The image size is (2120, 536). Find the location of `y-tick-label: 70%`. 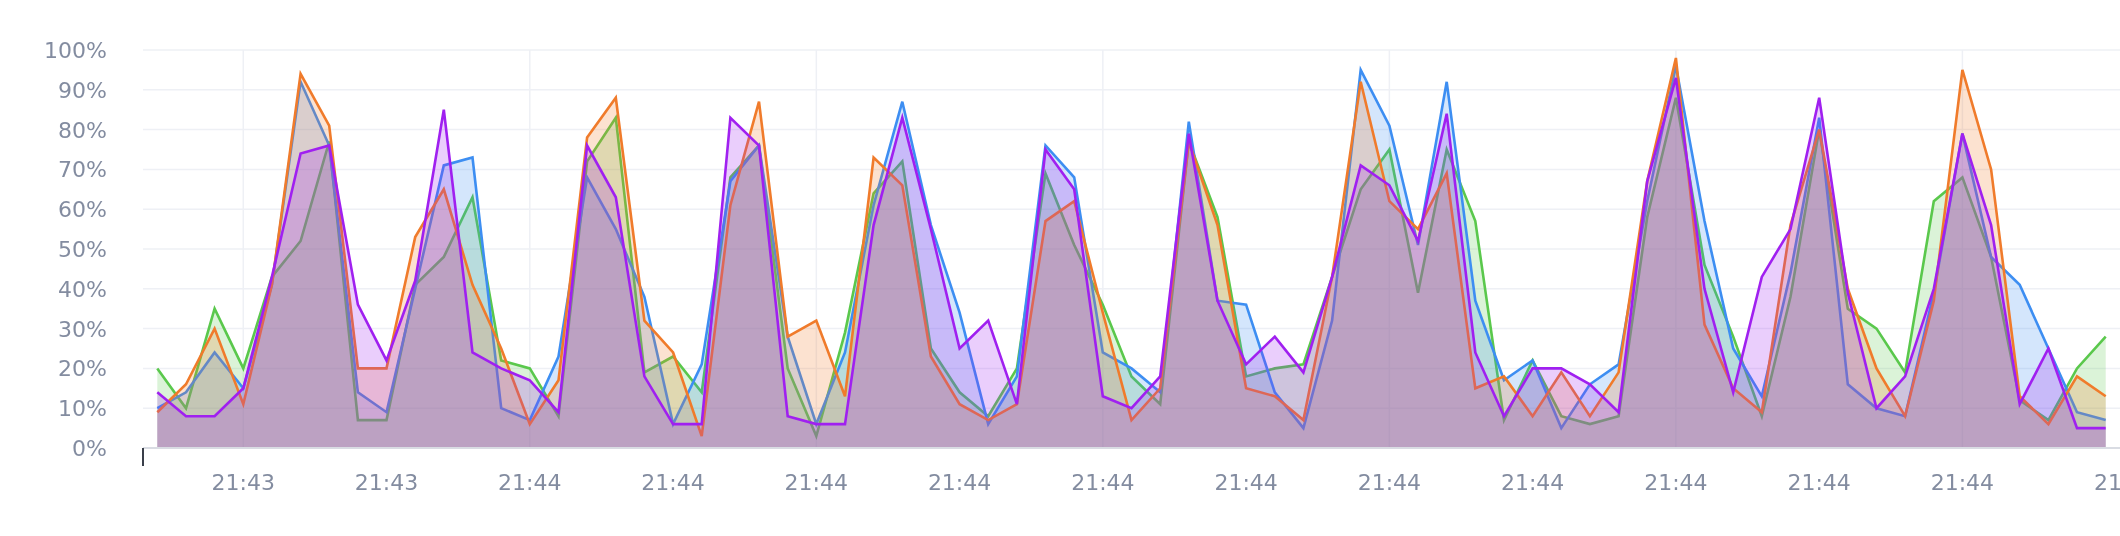

y-tick-label: 70% is located at coordinates (82, 170).